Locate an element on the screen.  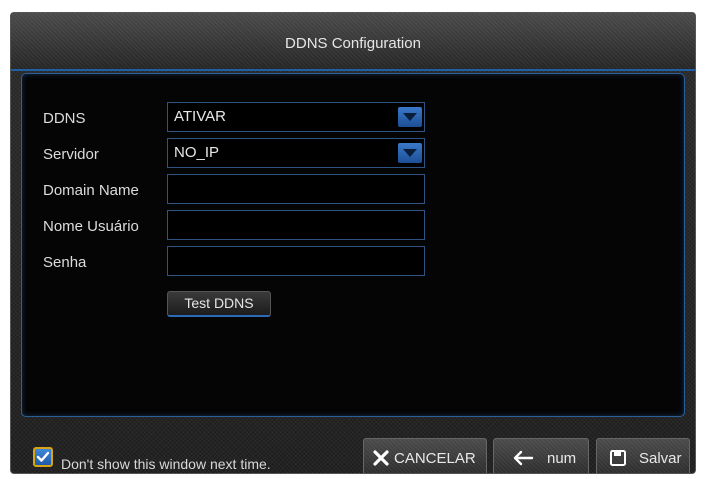
cancel-button-label: CANCELAR is located at coordinates (435, 458).